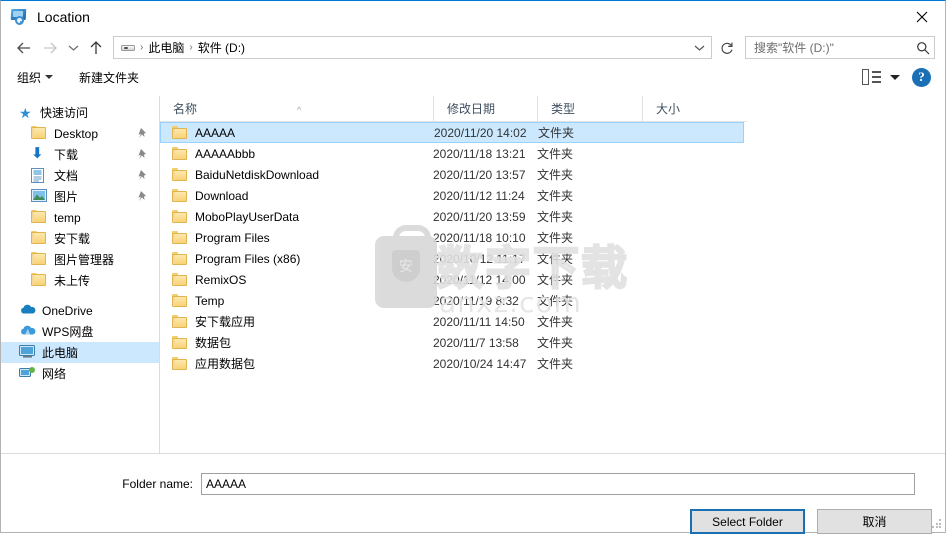 This screenshot has width=946, height=534. What do you see at coordinates (80, 295) in the screenshot?
I see `sidebar-divider` at bounding box center [80, 295].